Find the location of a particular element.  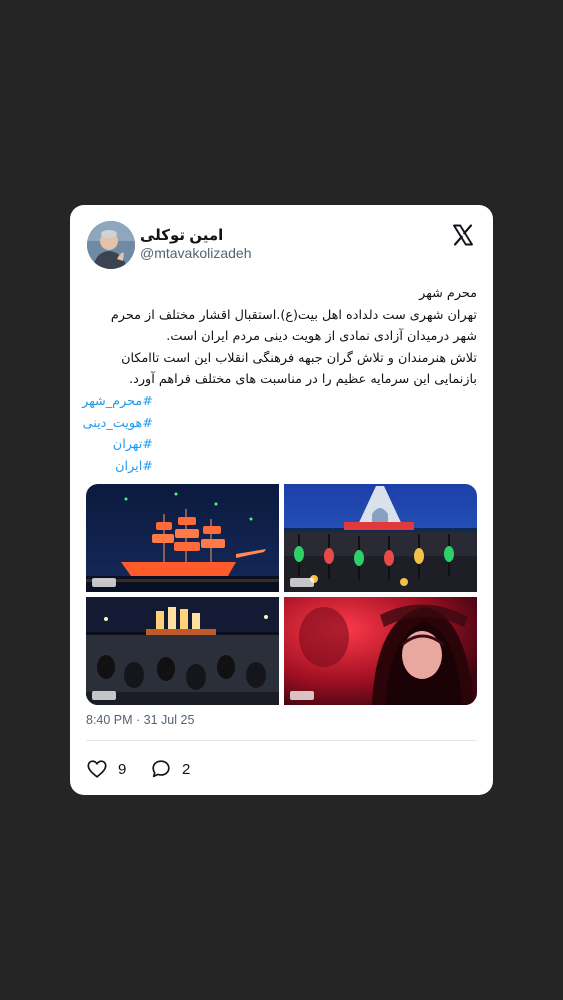

divider is located at coordinates (281, 740).